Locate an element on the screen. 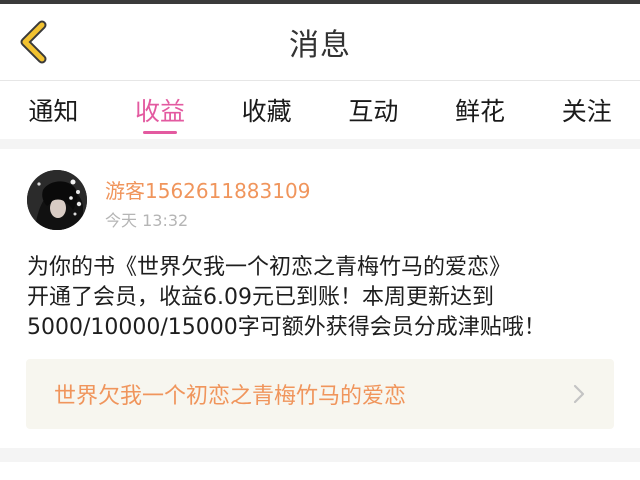  tab-label: 鲜花 is located at coordinates (480, 111).